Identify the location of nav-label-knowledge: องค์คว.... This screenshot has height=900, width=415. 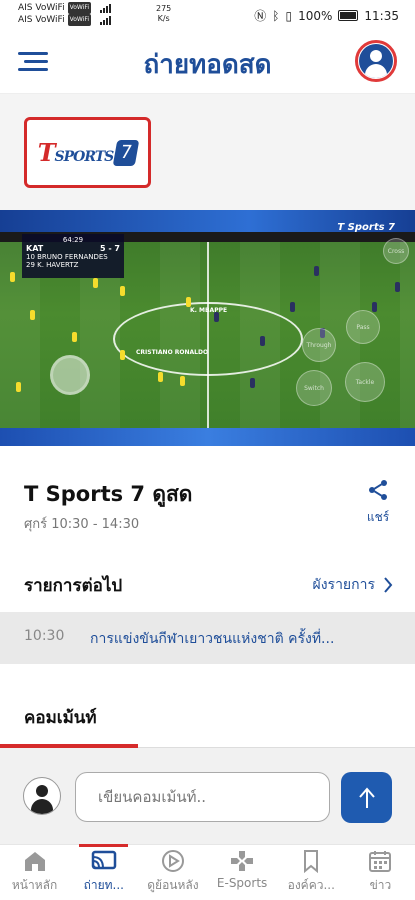
(311, 885).